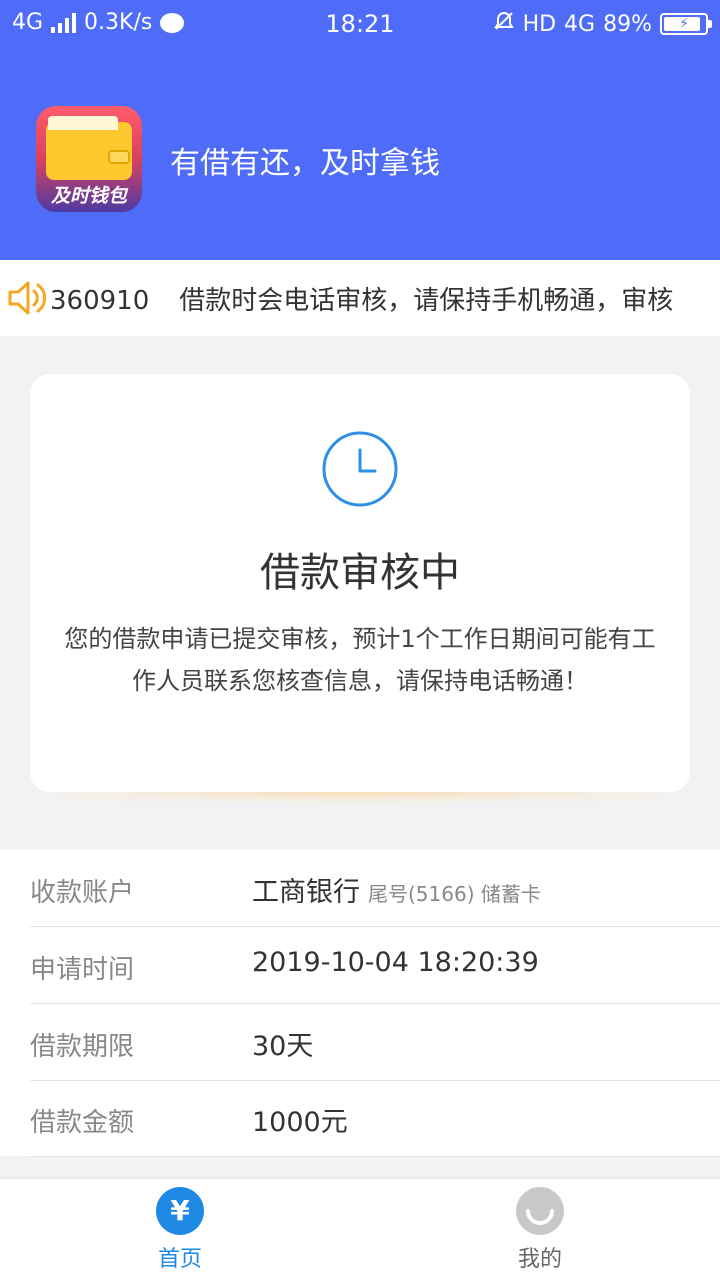 The height and width of the screenshot is (1280, 720). What do you see at coordinates (305, 163) in the screenshot?
I see `slogan: 有借有还，及时拿钱` at bounding box center [305, 163].